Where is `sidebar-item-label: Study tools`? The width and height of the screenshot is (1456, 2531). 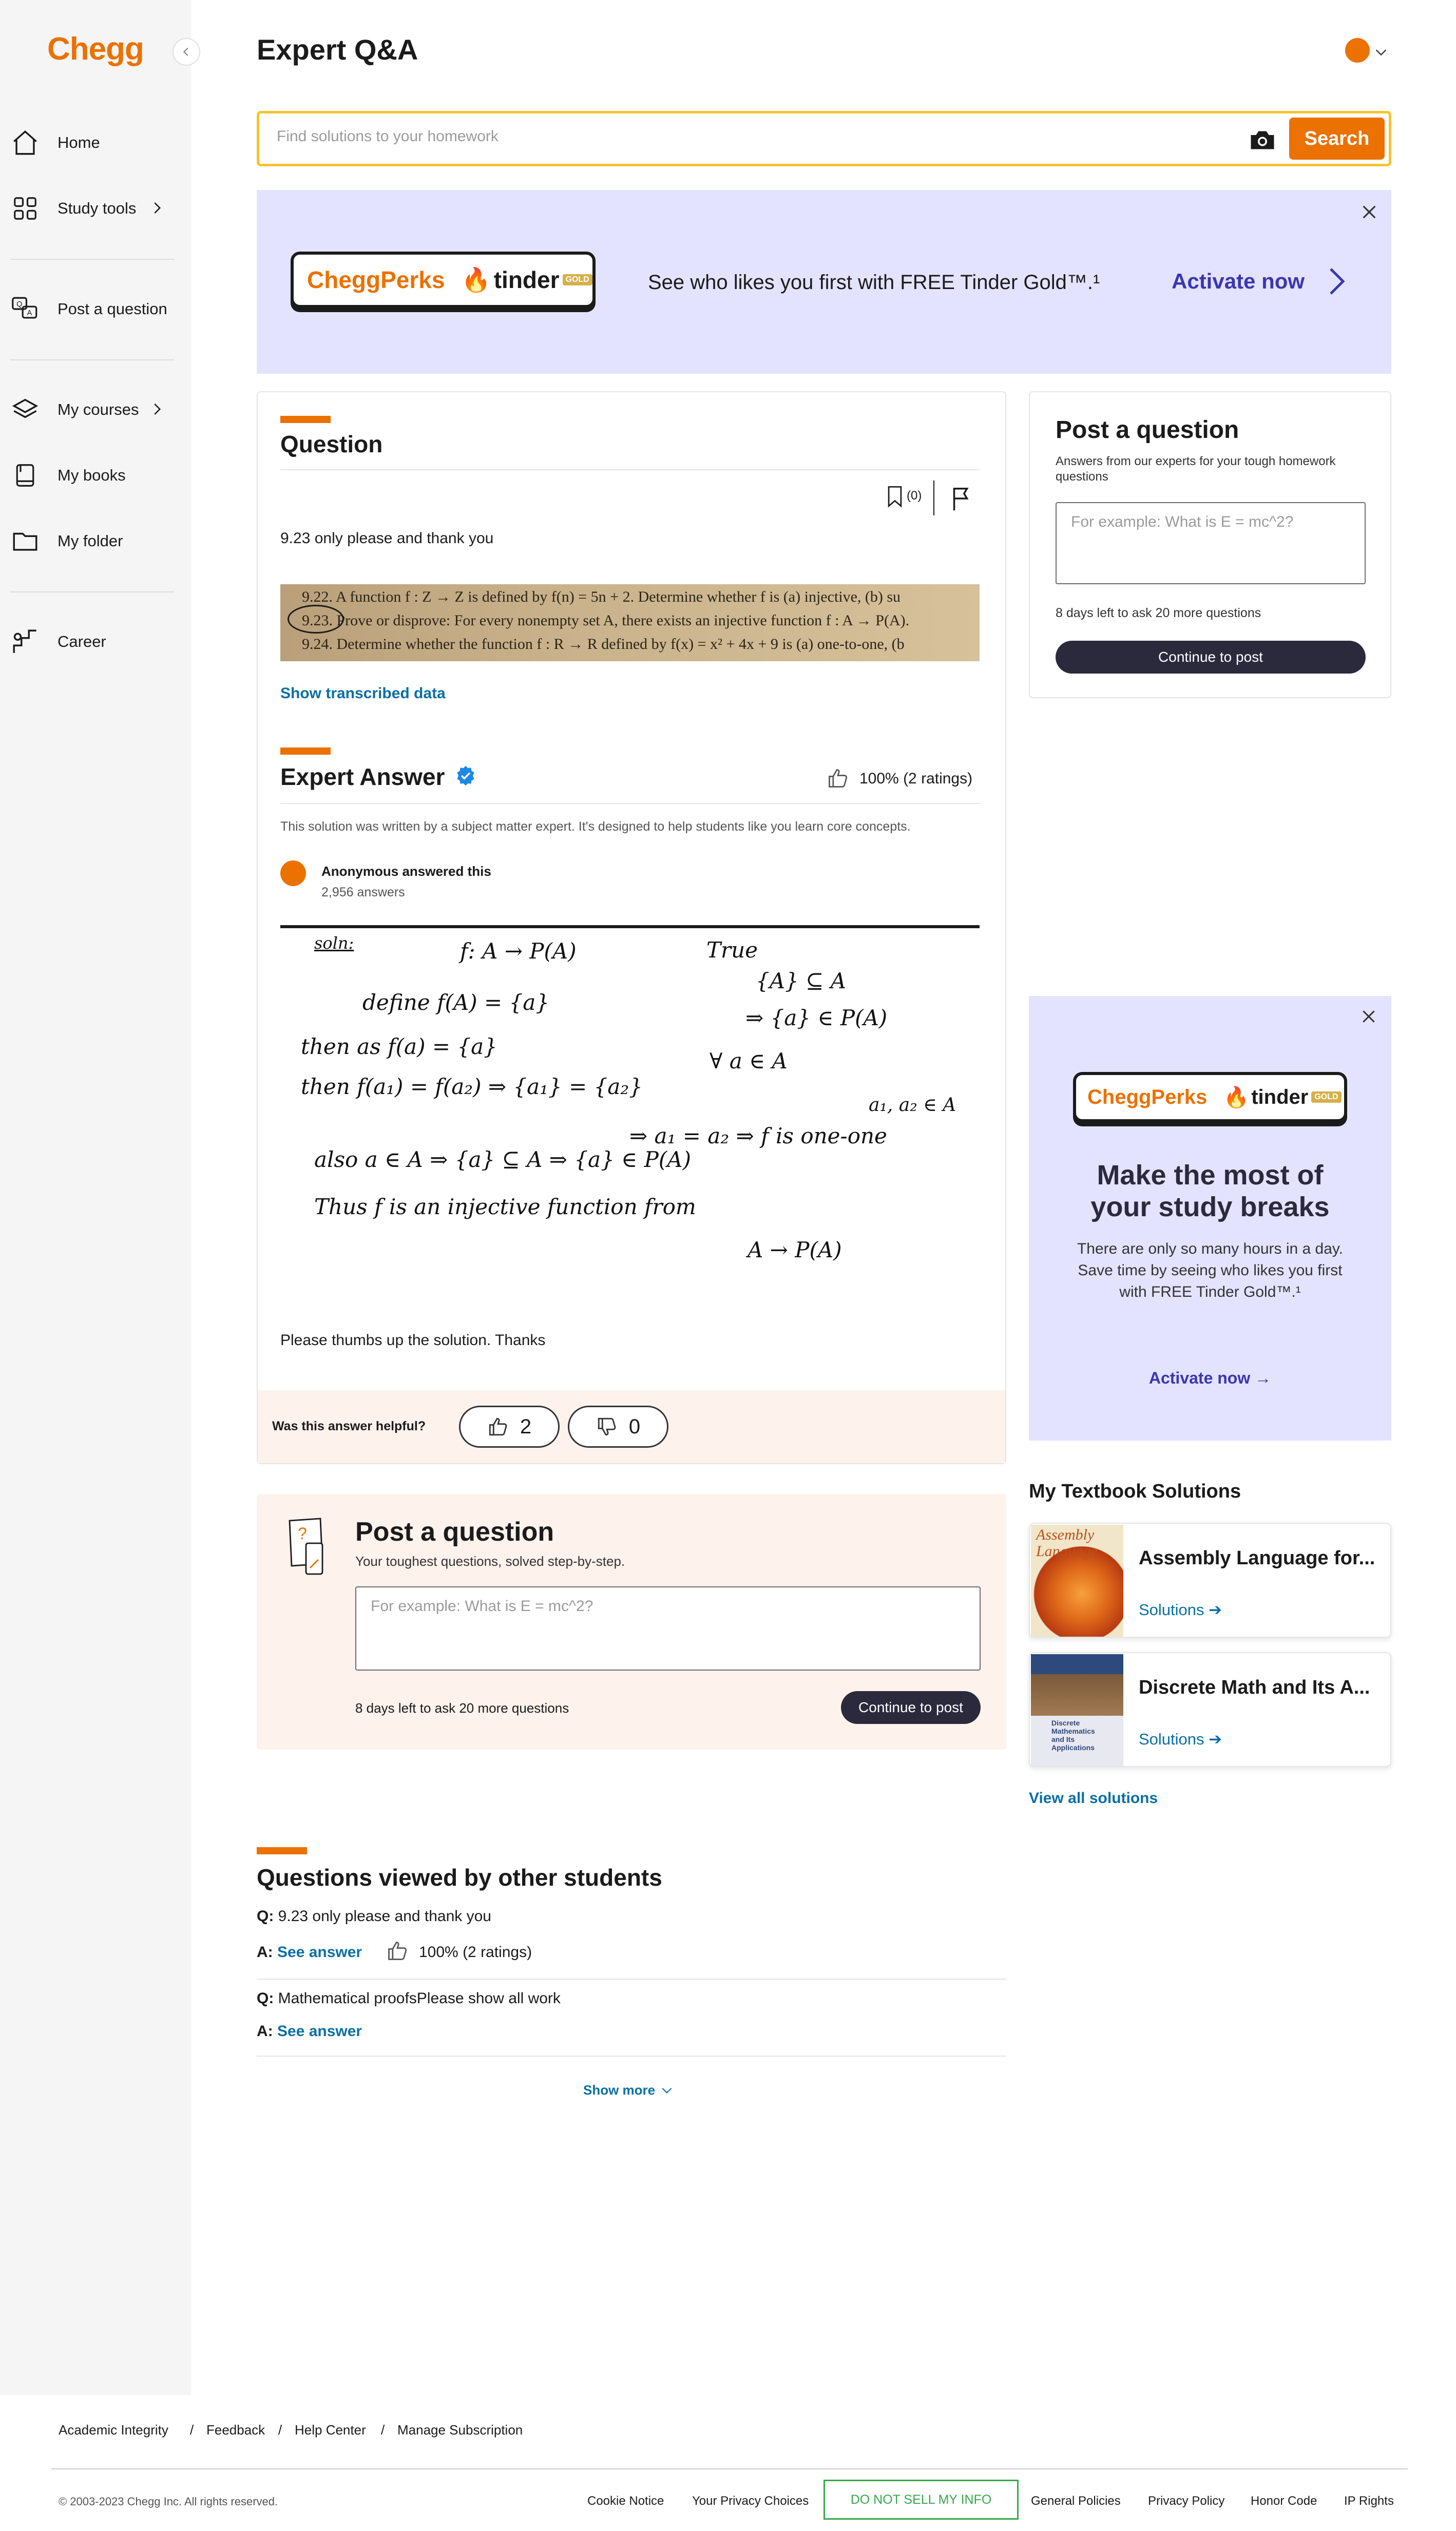
sidebar-item-label: Study tools is located at coordinates (97, 208).